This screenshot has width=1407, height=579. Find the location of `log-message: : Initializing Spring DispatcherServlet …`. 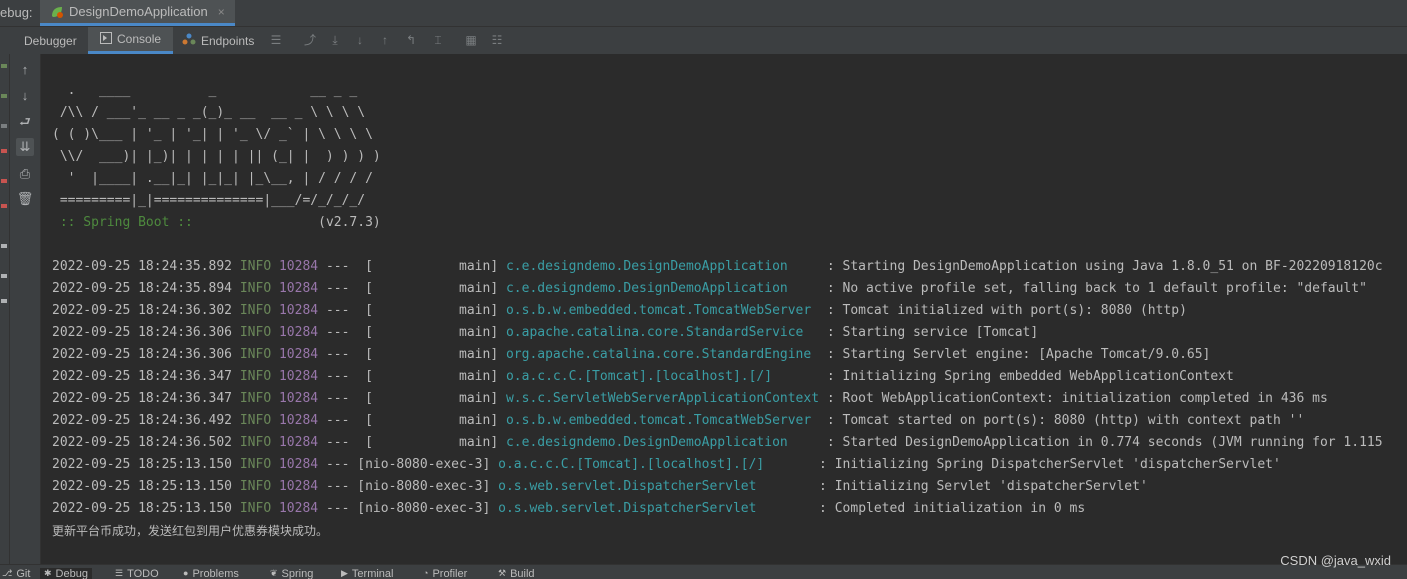

log-message: : Initializing Spring DispatcherServlet … is located at coordinates (1046, 464).